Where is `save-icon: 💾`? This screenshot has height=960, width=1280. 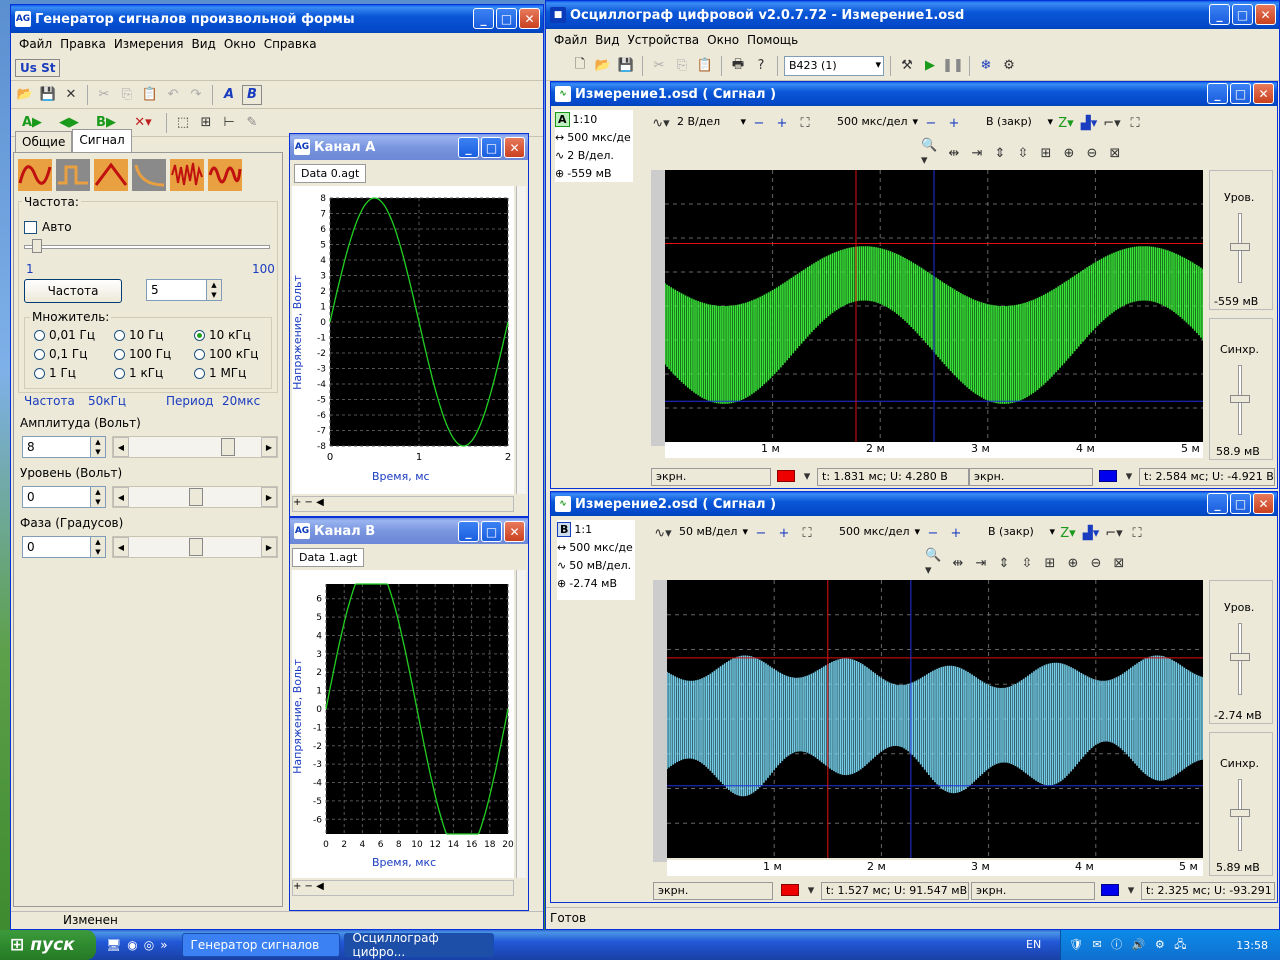 save-icon: 💾 is located at coordinates (626, 66).